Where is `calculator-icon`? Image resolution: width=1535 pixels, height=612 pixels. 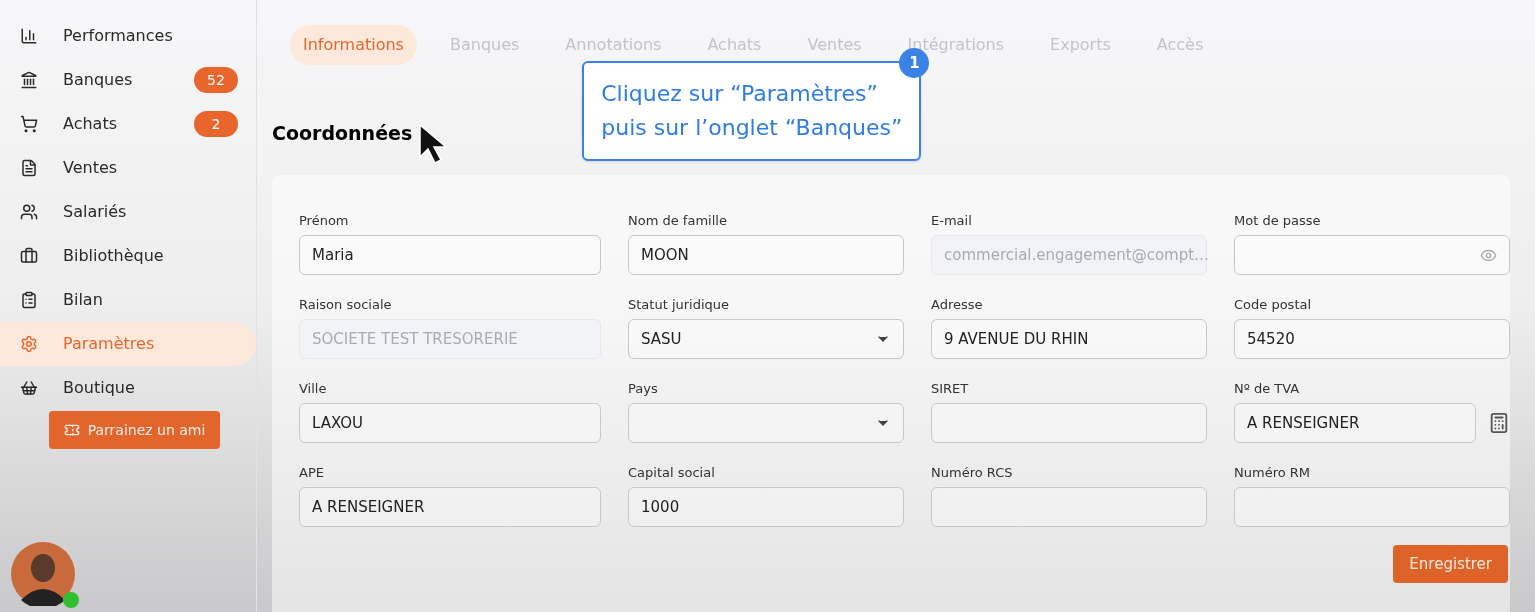
calculator-icon is located at coordinates (1499, 423).